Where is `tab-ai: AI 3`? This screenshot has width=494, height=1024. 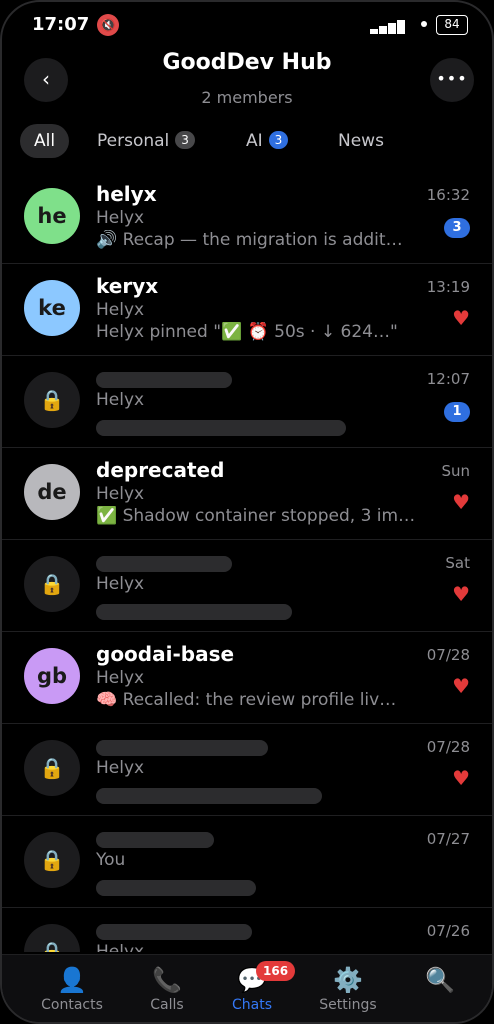
tab-ai: AI 3 is located at coordinates (267, 141).